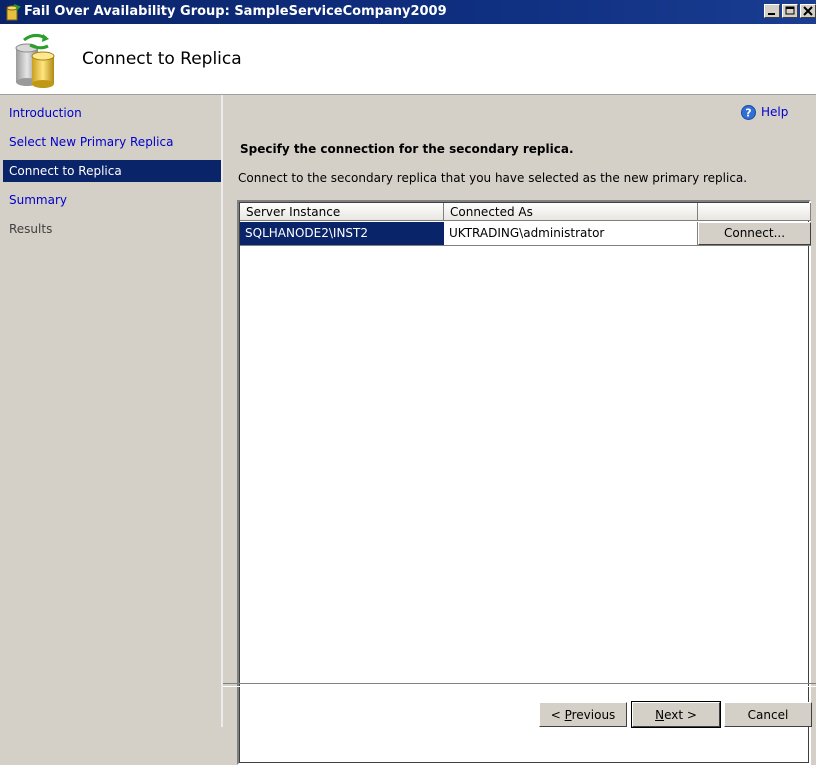  Describe the element at coordinates (112, 142) in the screenshot. I see `sidebar-item-select-new-primary-replica: Select New Primary Replica` at that location.